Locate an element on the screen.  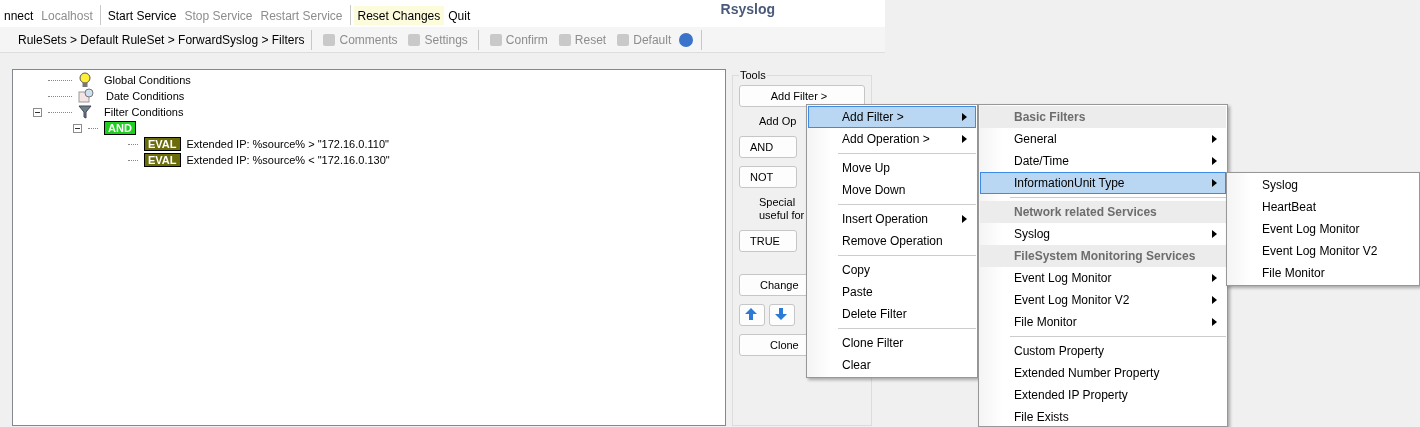
menu-item: Date/Time is located at coordinates (1103, 161).